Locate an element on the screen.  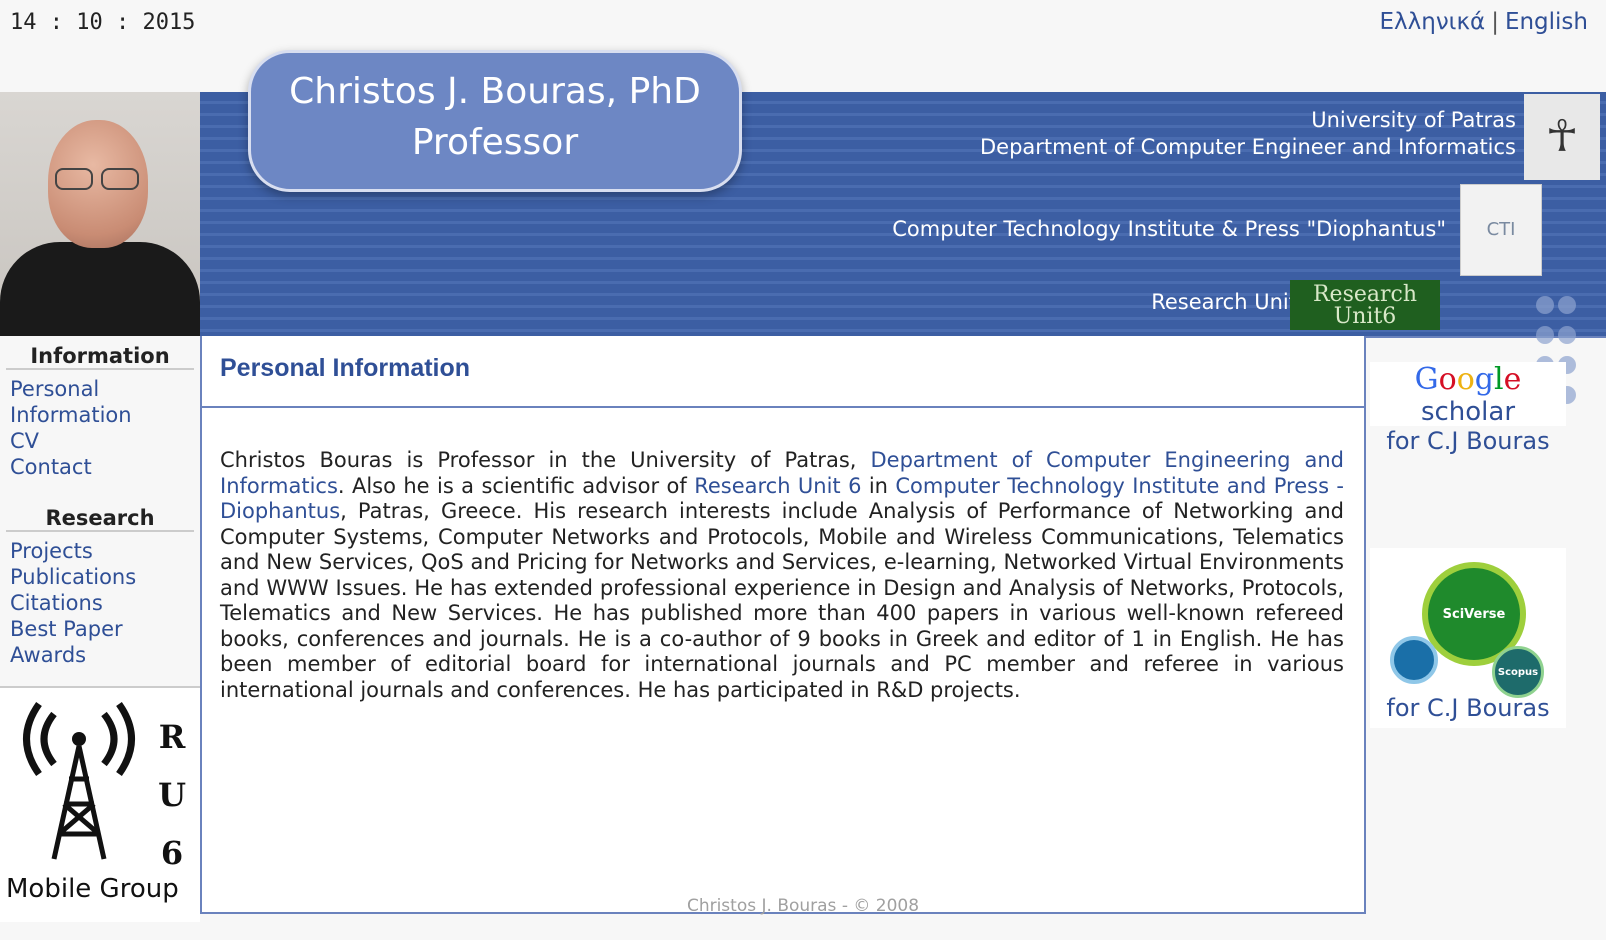
bio-text-mid2: in is located at coordinates (878, 485).